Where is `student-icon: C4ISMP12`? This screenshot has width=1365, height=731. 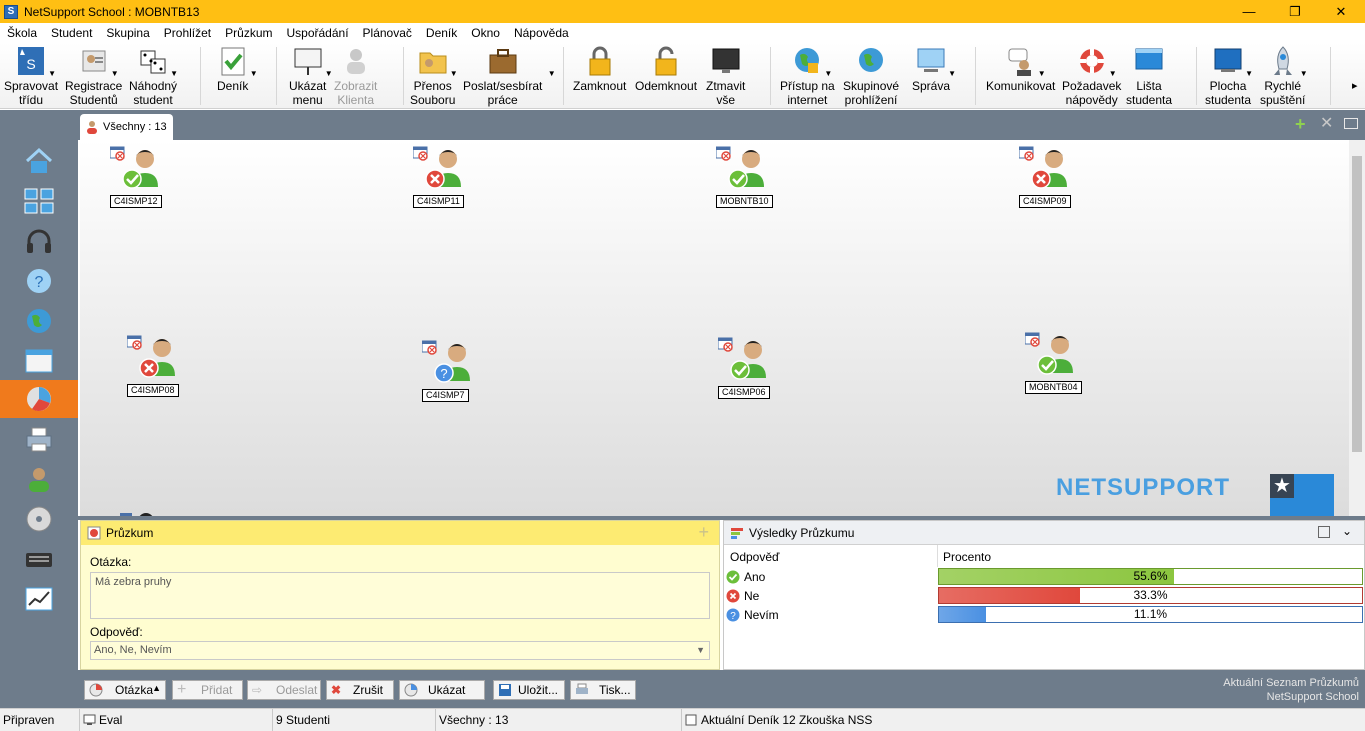
student-icon: C4ISMP12 is located at coordinates (140, 176).